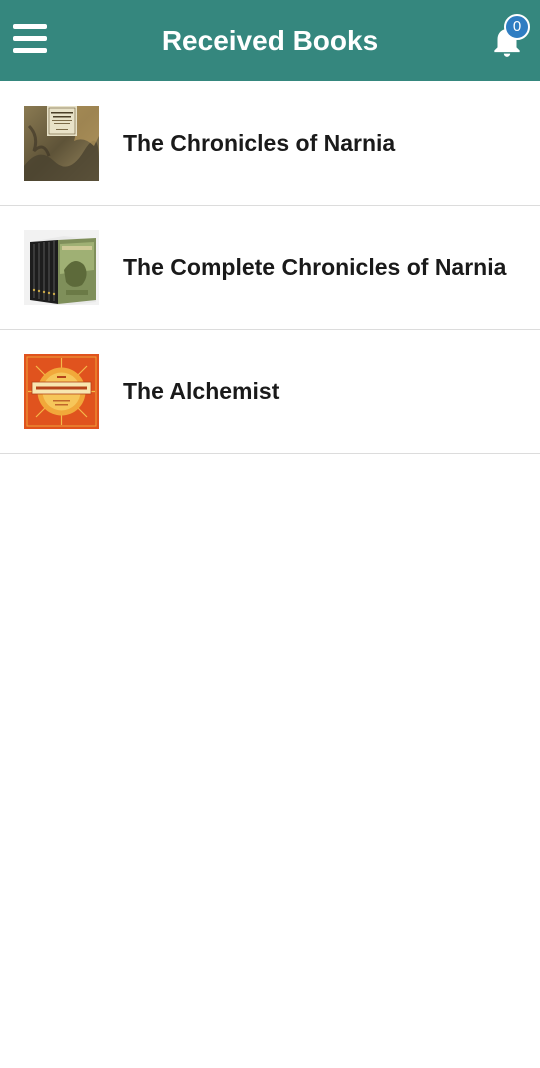 The width and height of the screenshot is (540, 1068). I want to click on list-item: The Complete Chronicles of Narnia, so click(270, 268).